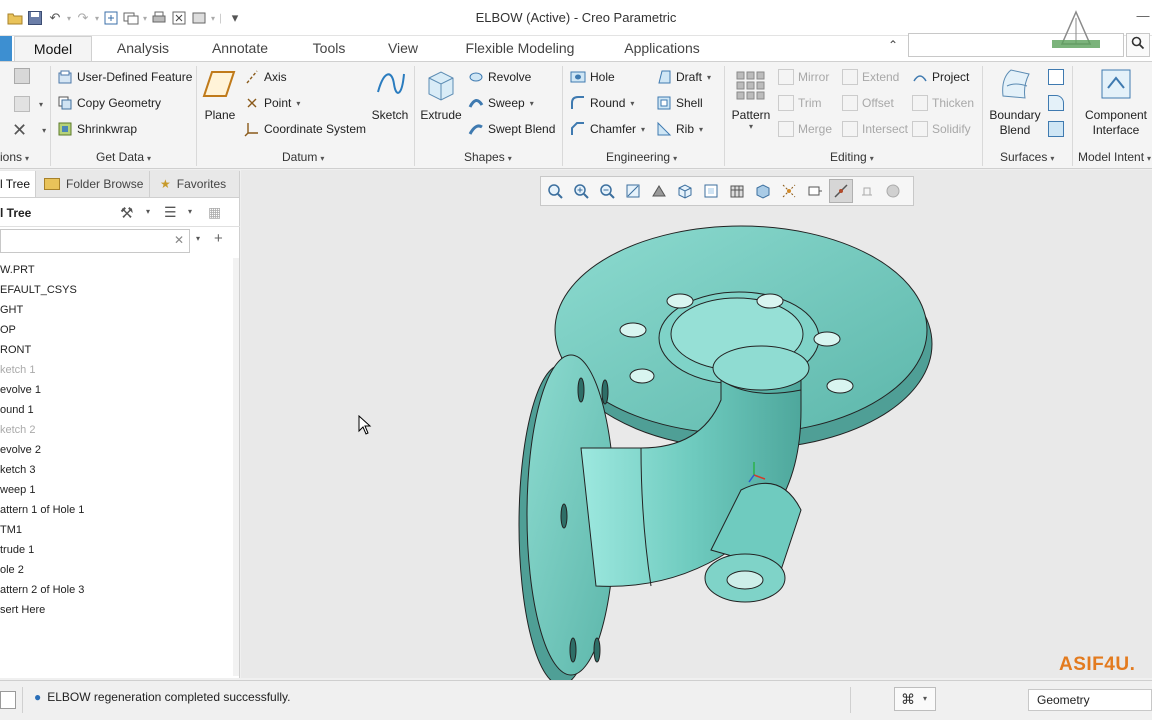 Image resolution: width=1152 pixels, height=720 pixels. Describe the element at coordinates (711, 191) in the screenshot. I see `view-manager-icon` at that location.